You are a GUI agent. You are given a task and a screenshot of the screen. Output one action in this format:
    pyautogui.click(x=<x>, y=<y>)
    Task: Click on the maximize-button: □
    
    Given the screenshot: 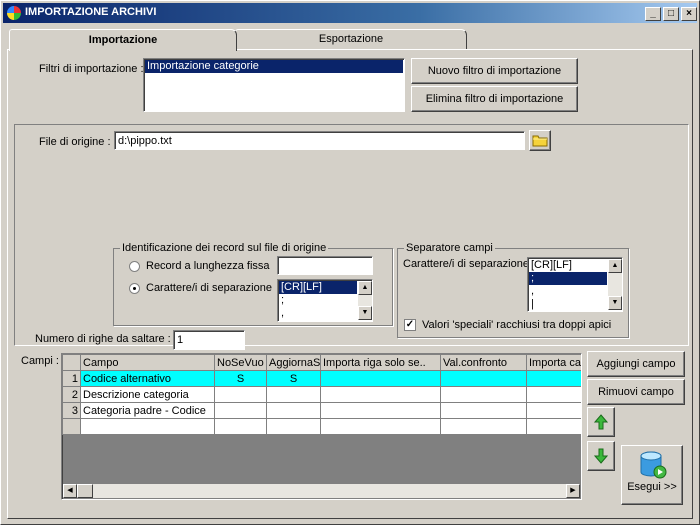 What is the action you would take?
    pyautogui.click(x=671, y=14)
    